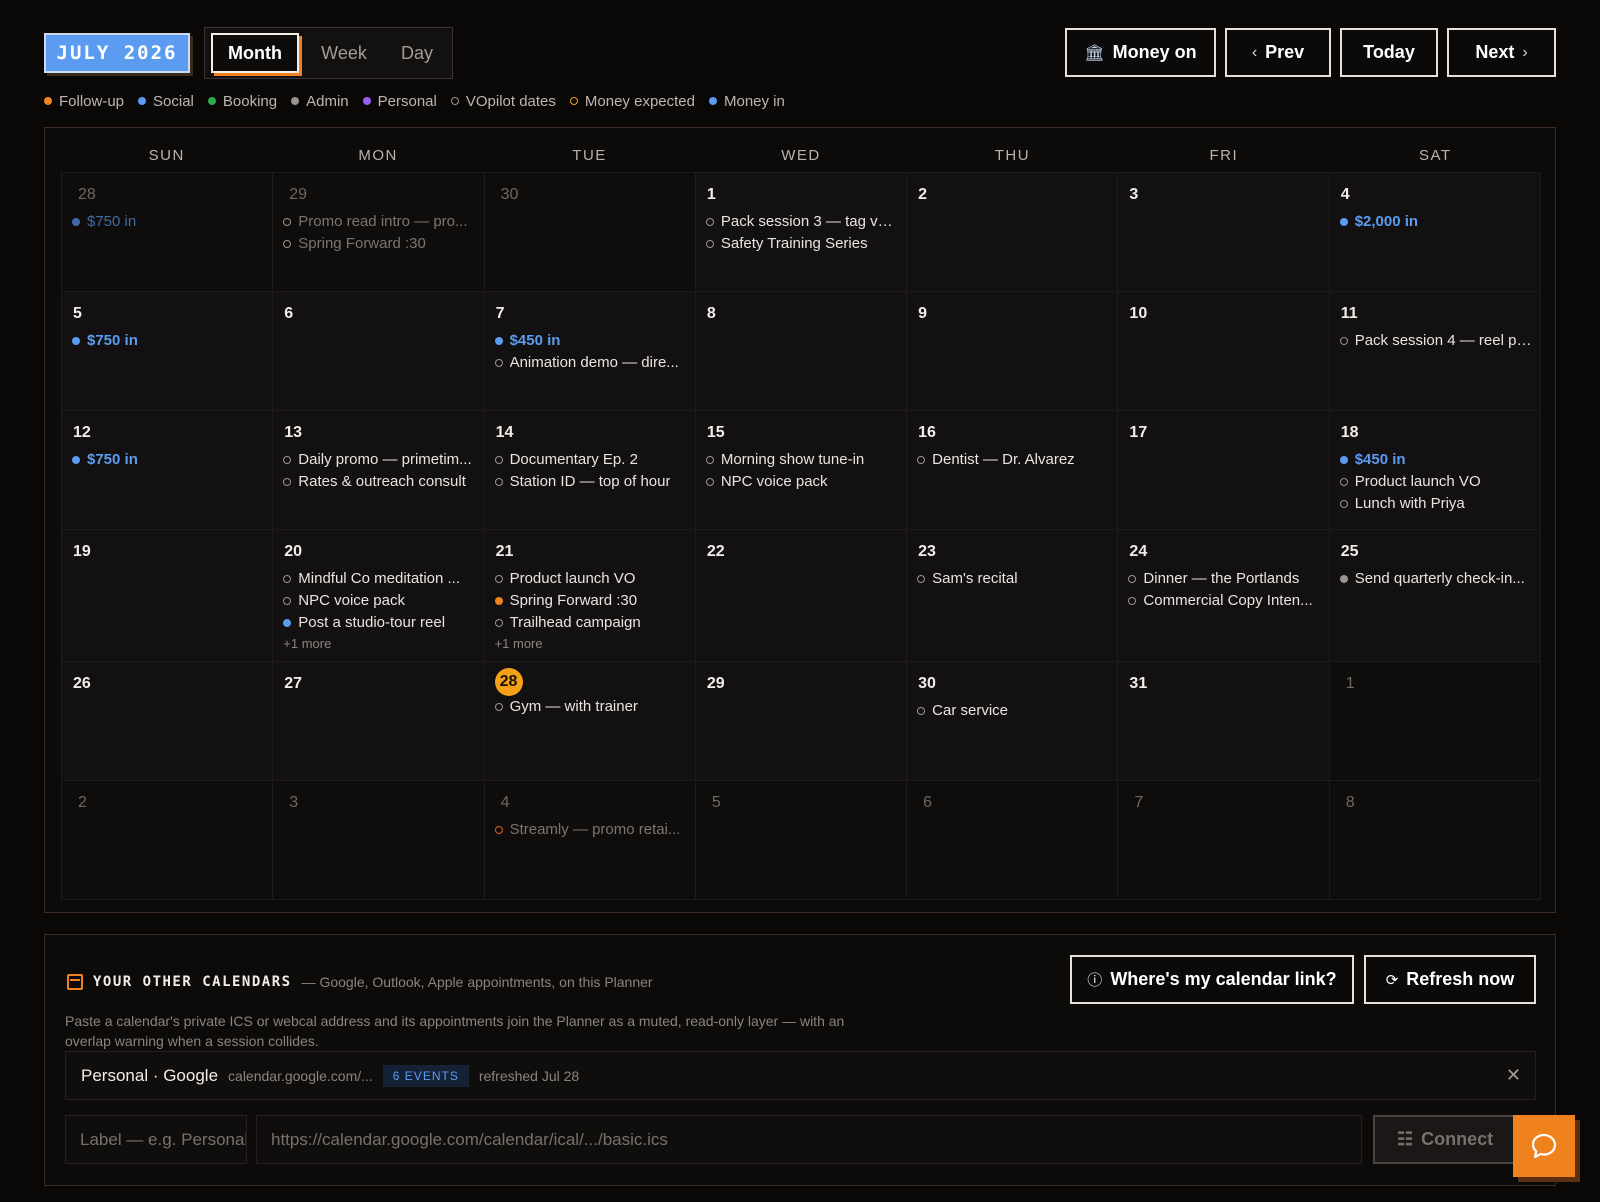  I want to click on calendar-label-input, so click(156, 1139).